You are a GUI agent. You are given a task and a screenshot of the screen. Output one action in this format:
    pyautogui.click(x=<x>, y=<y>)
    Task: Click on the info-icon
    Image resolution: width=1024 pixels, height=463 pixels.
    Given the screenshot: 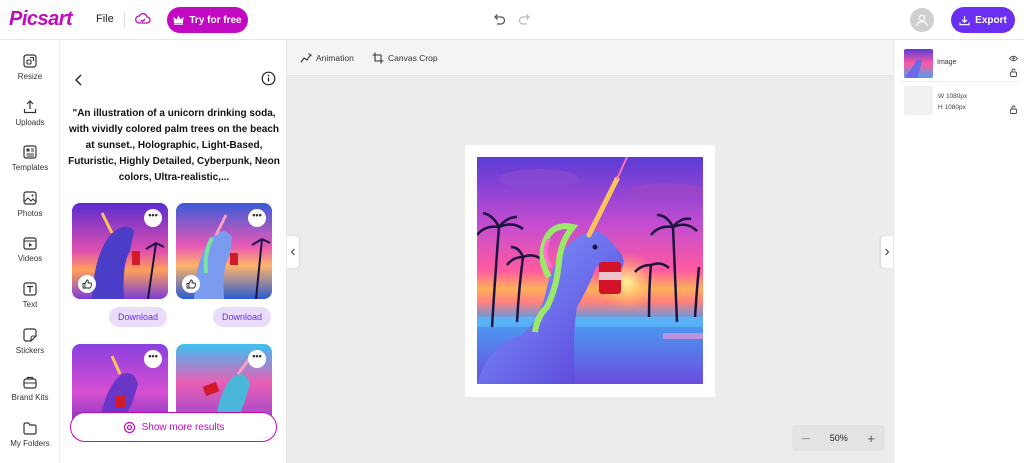 What is the action you would take?
    pyautogui.click(x=268, y=78)
    